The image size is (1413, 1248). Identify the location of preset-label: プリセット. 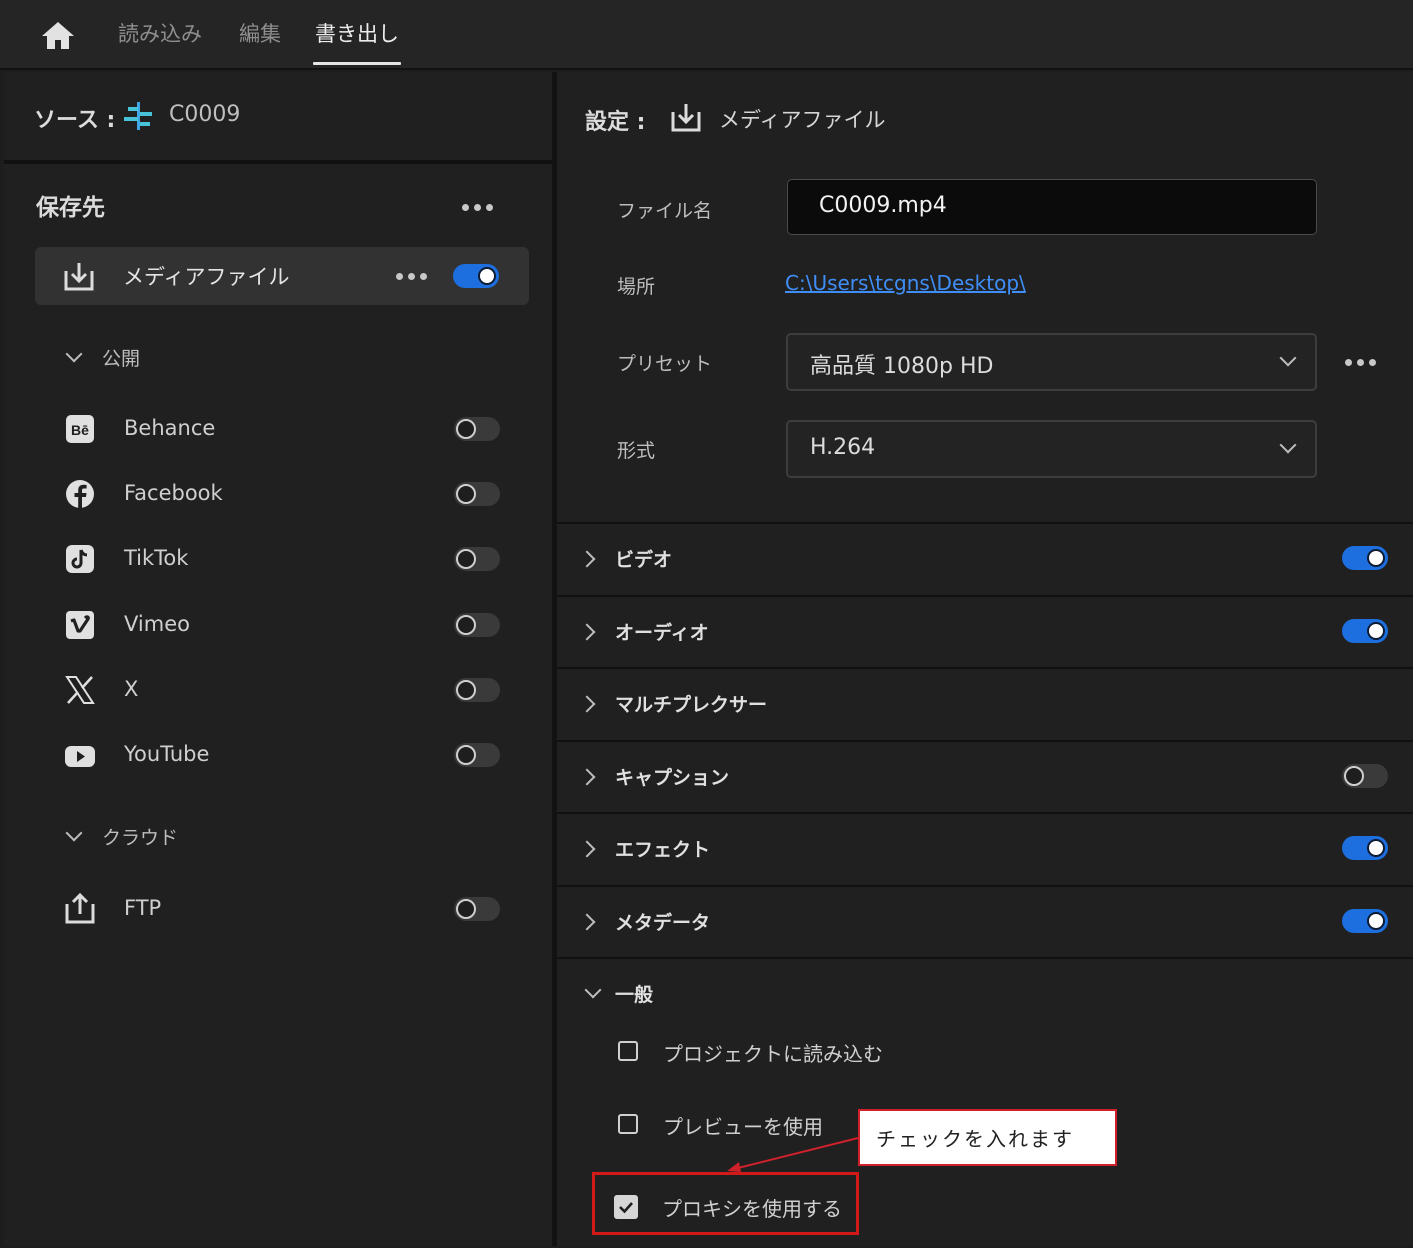
(665, 364).